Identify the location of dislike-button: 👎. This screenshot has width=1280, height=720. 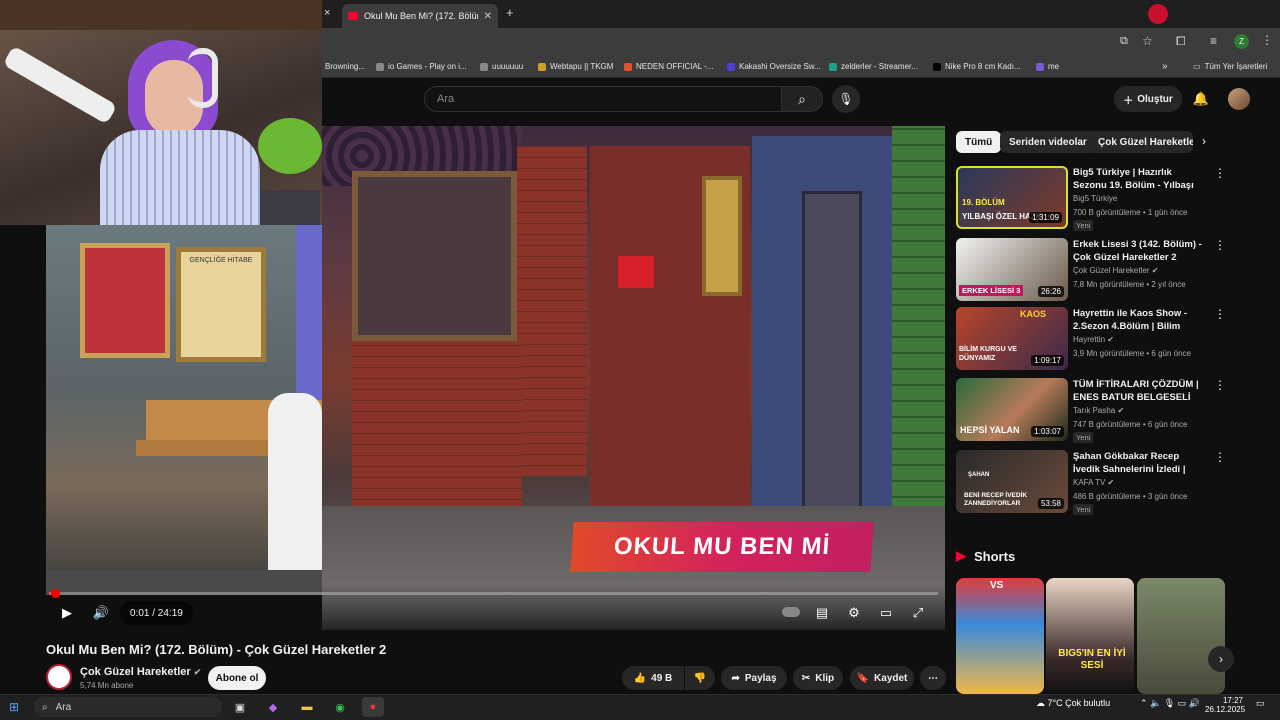
(700, 678).